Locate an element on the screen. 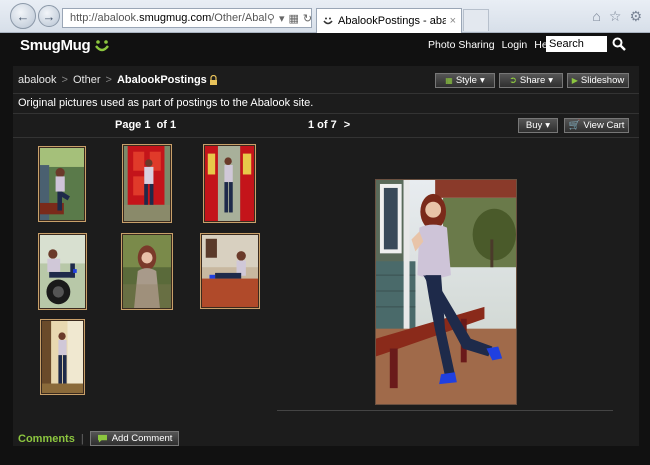 The image size is (650, 465). view-cart-label: View Cart is located at coordinates (604, 125).